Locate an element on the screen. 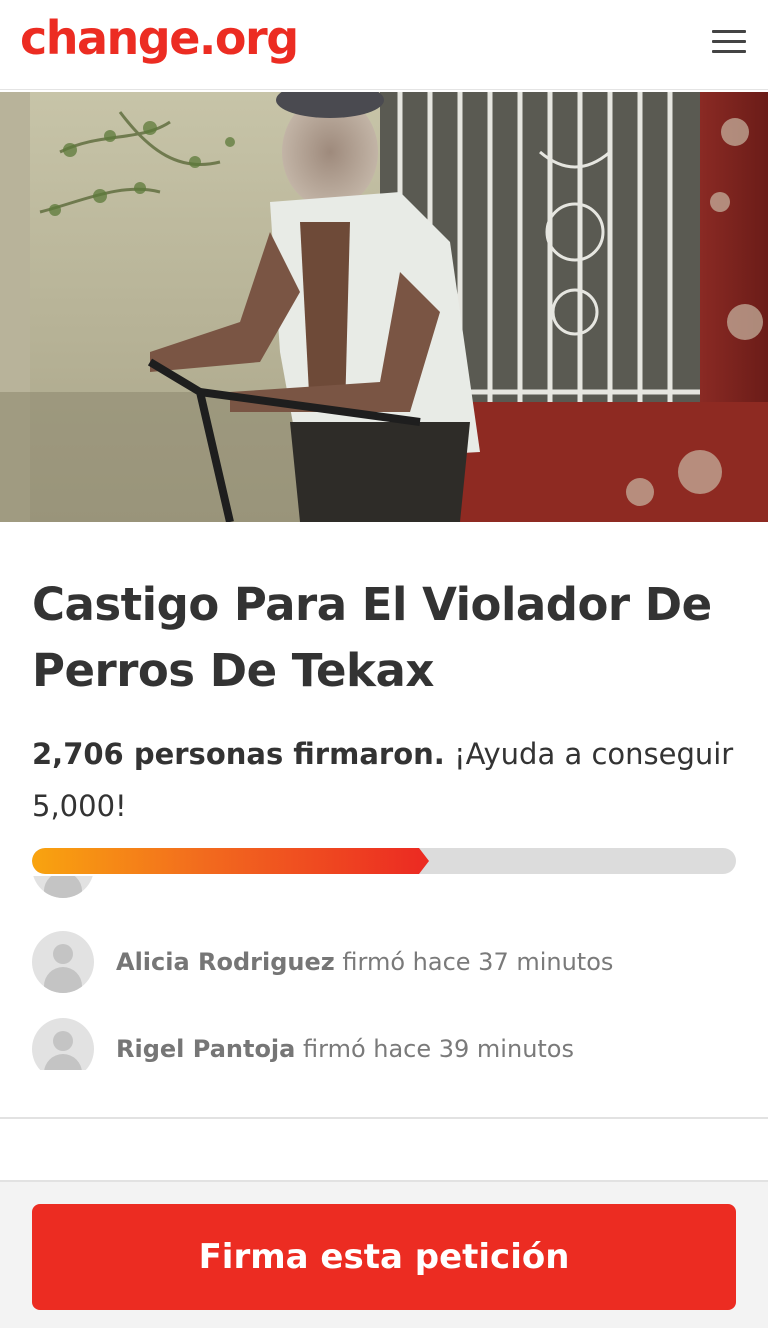 Image resolution: width=768 pixels, height=1328 pixels. change-org-logo: change.org is located at coordinates (159, 38).